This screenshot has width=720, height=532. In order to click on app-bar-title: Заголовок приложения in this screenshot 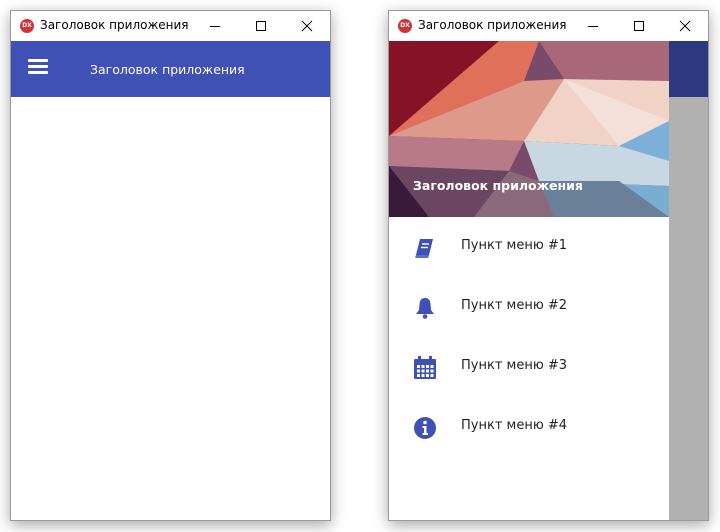, I will do `click(167, 69)`.